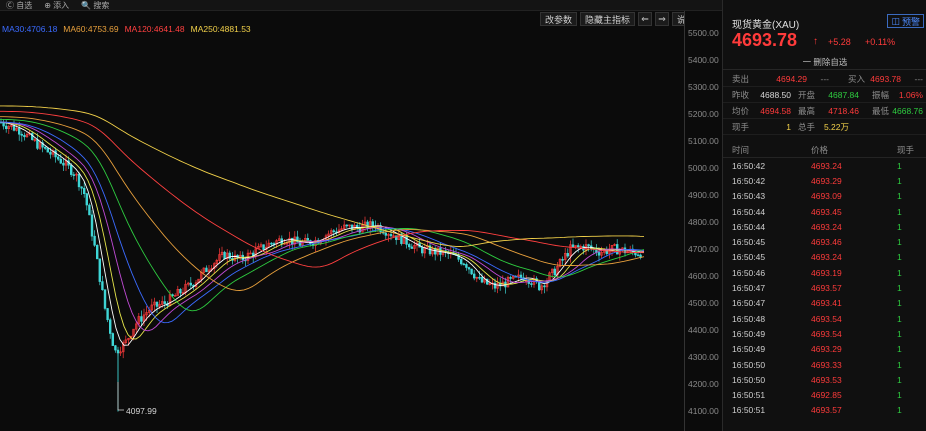 The width and height of the screenshot is (926, 431). I want to click on tick-time: 16:50:43, so click(749, 196).